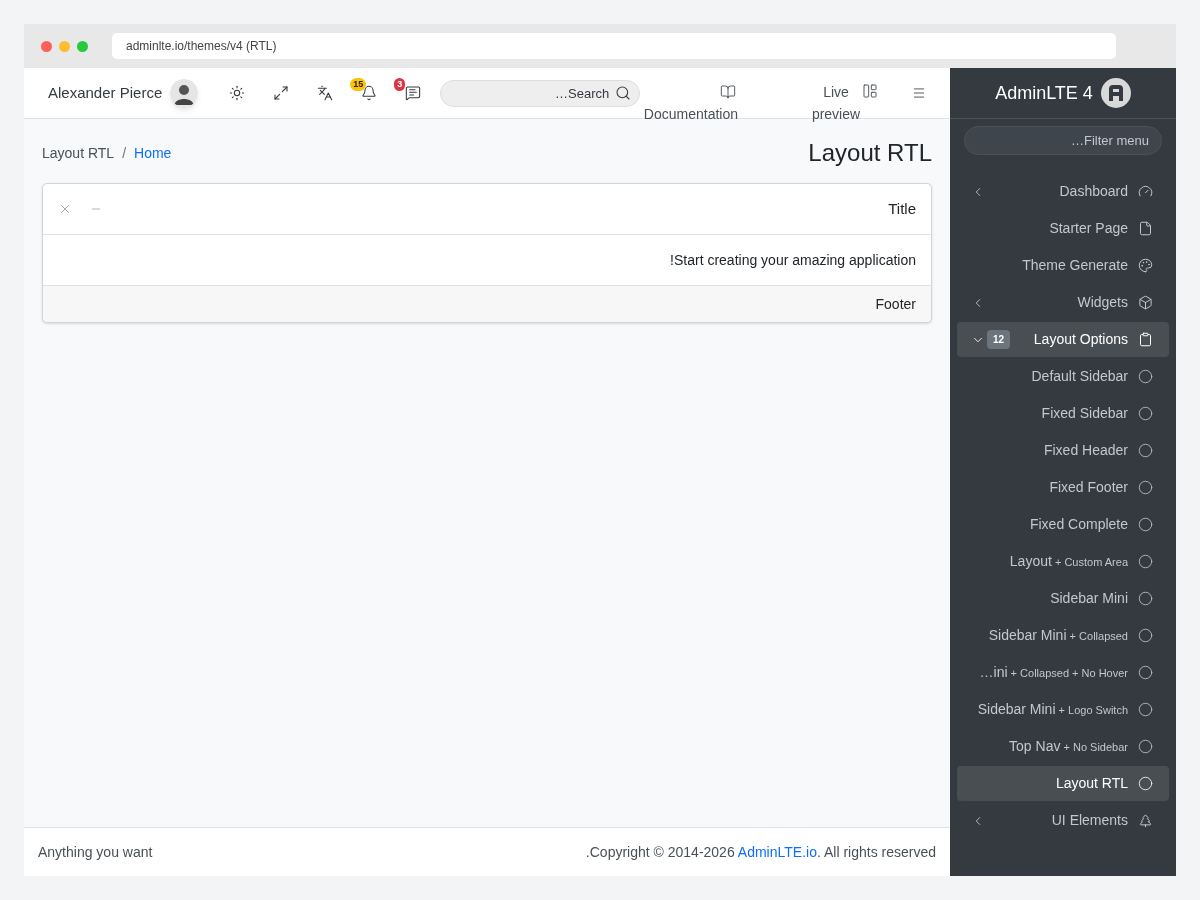  Describe the element at coordinates (1088, 487) in the screenshot. I see `menu-label: Fixed Footer` at that location.